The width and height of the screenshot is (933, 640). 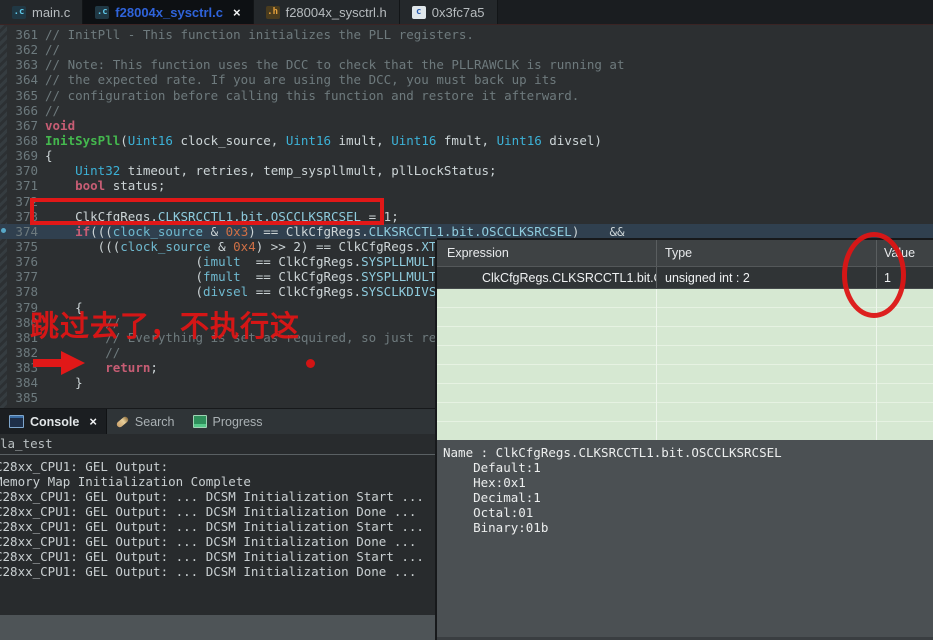 I want to click on code-text: return;, so click(x=131, y=368).